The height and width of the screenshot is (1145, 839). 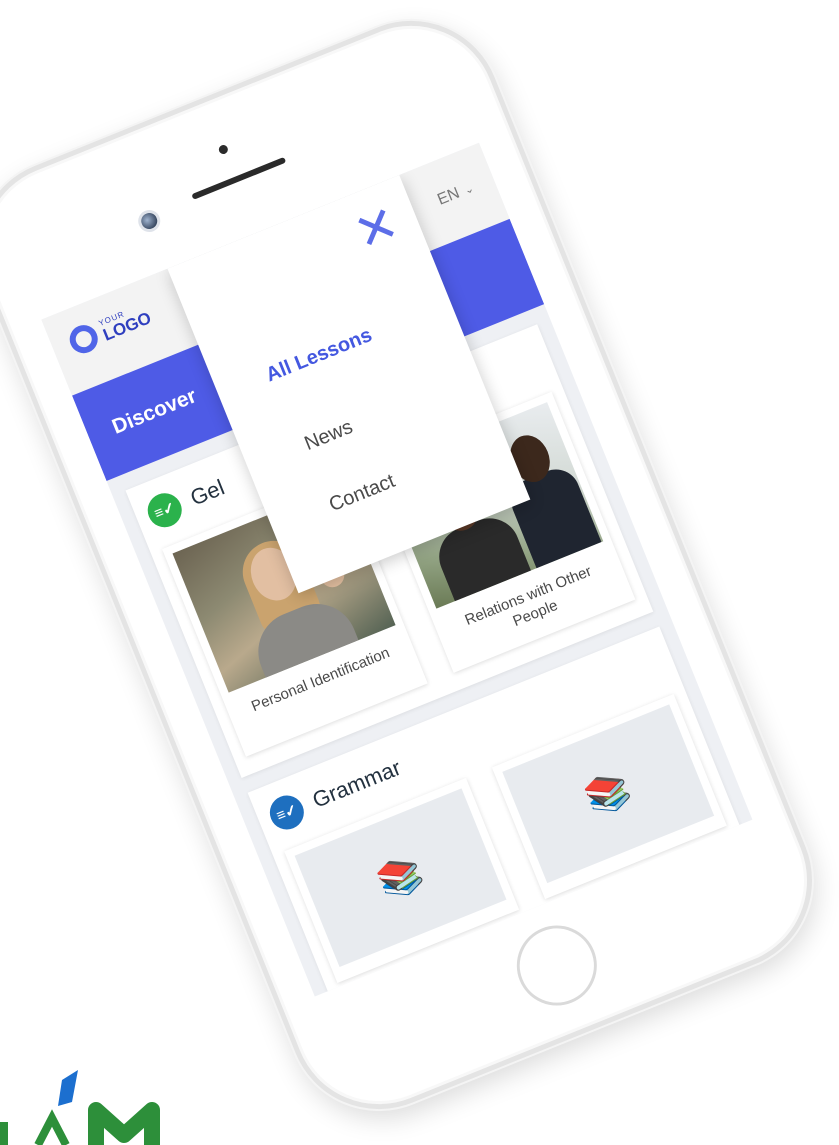 What do you see at coordinates (556, 965) in the screenshot?
I see `home-button` at bounding box center [556, 965].